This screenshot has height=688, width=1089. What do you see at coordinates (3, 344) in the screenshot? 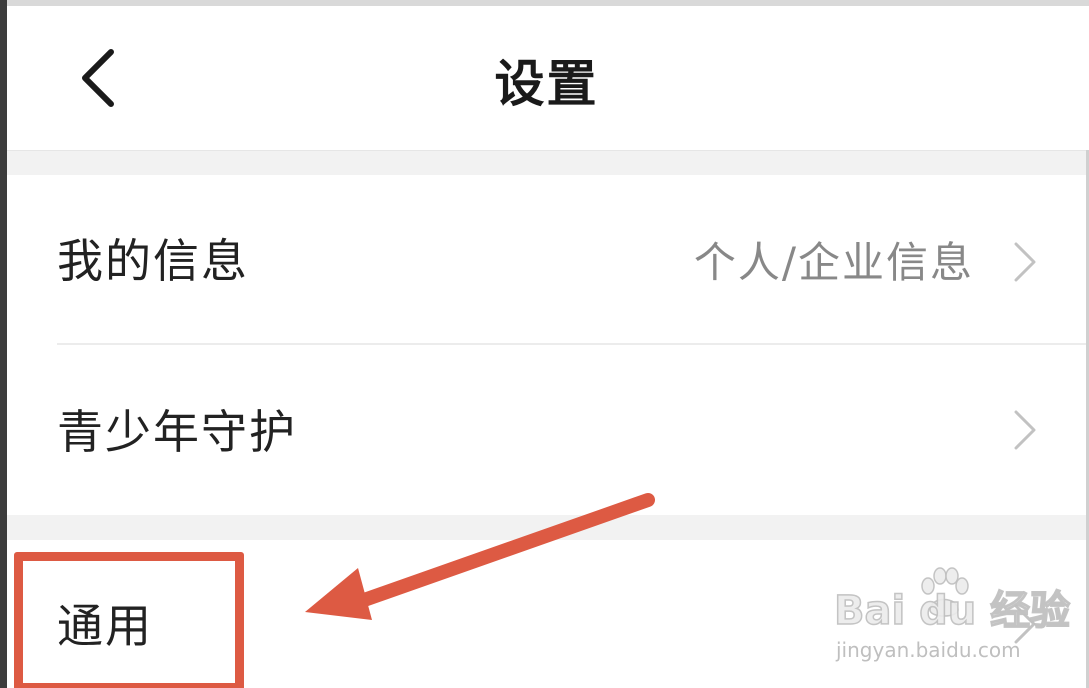
I see `frame-left-edge` at bounding box center [3, 344].